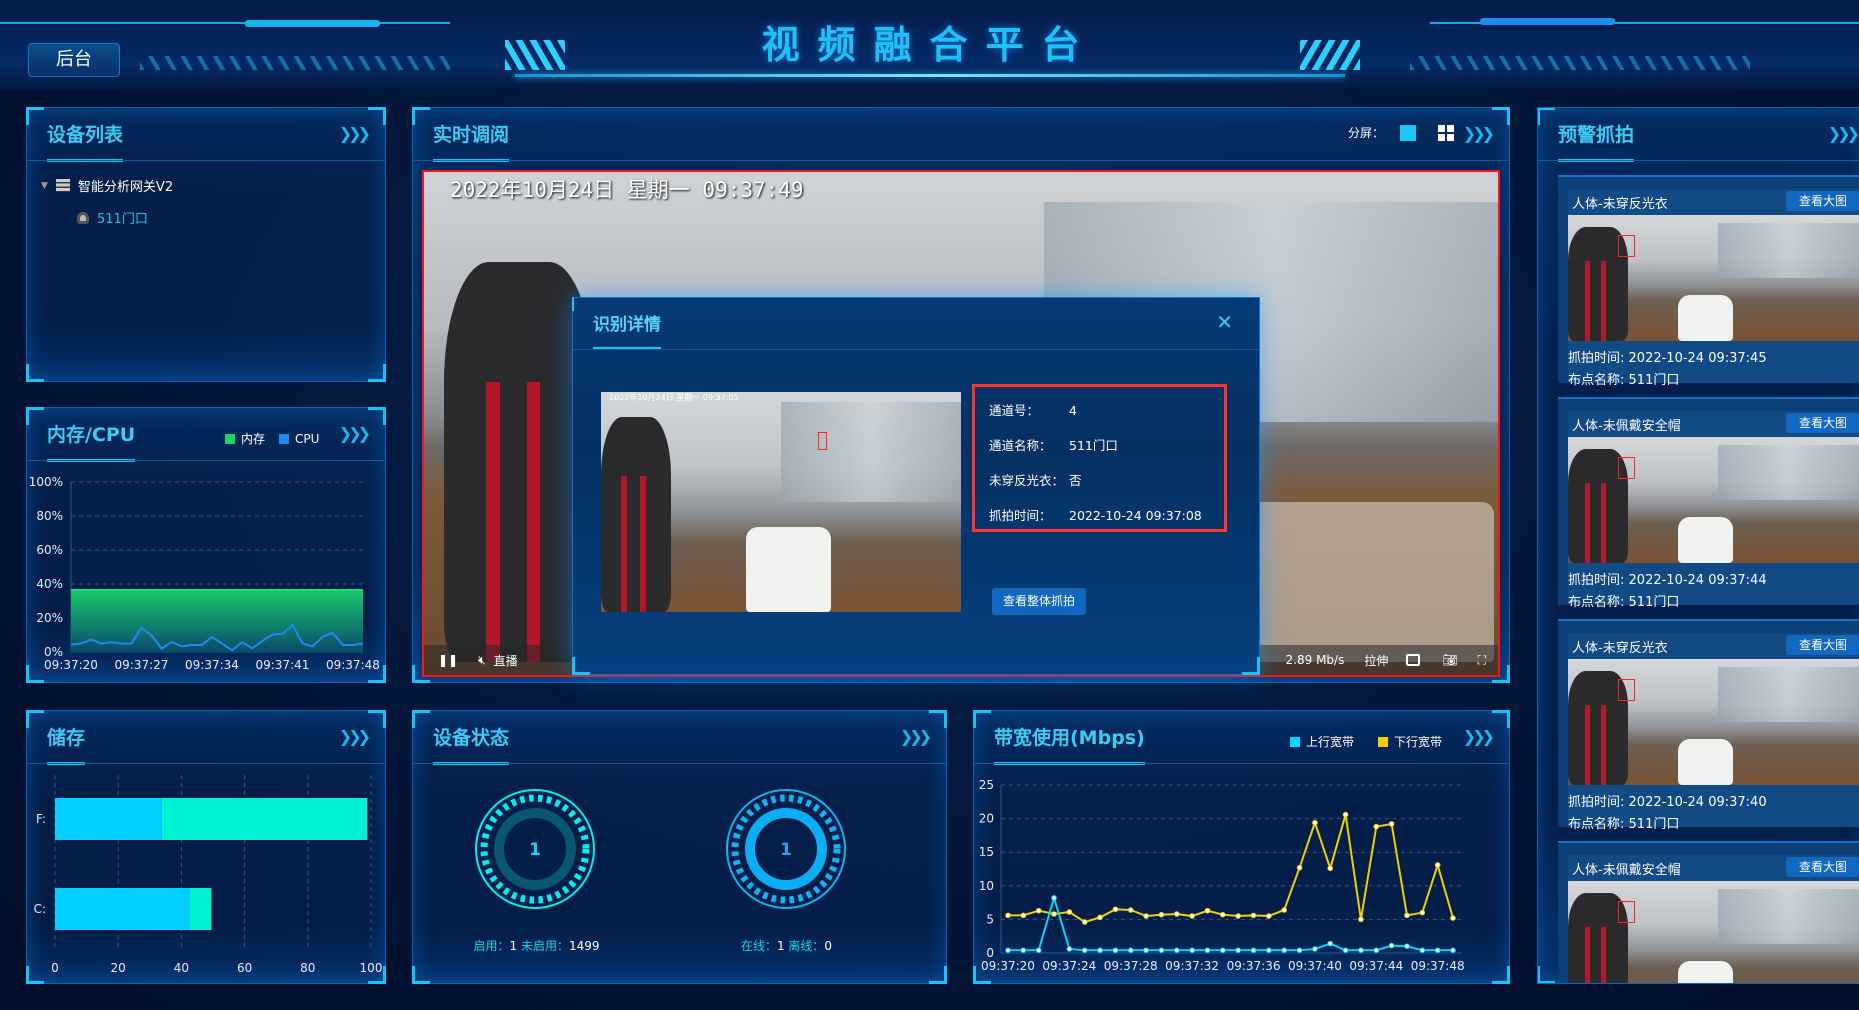 The image size is (1859, 1010). What do you see at coordinates (1626, 426) in the screenshot?
I see `alert-title: 人体-未佩戴安全帽` at bounding box center [1626, 426].